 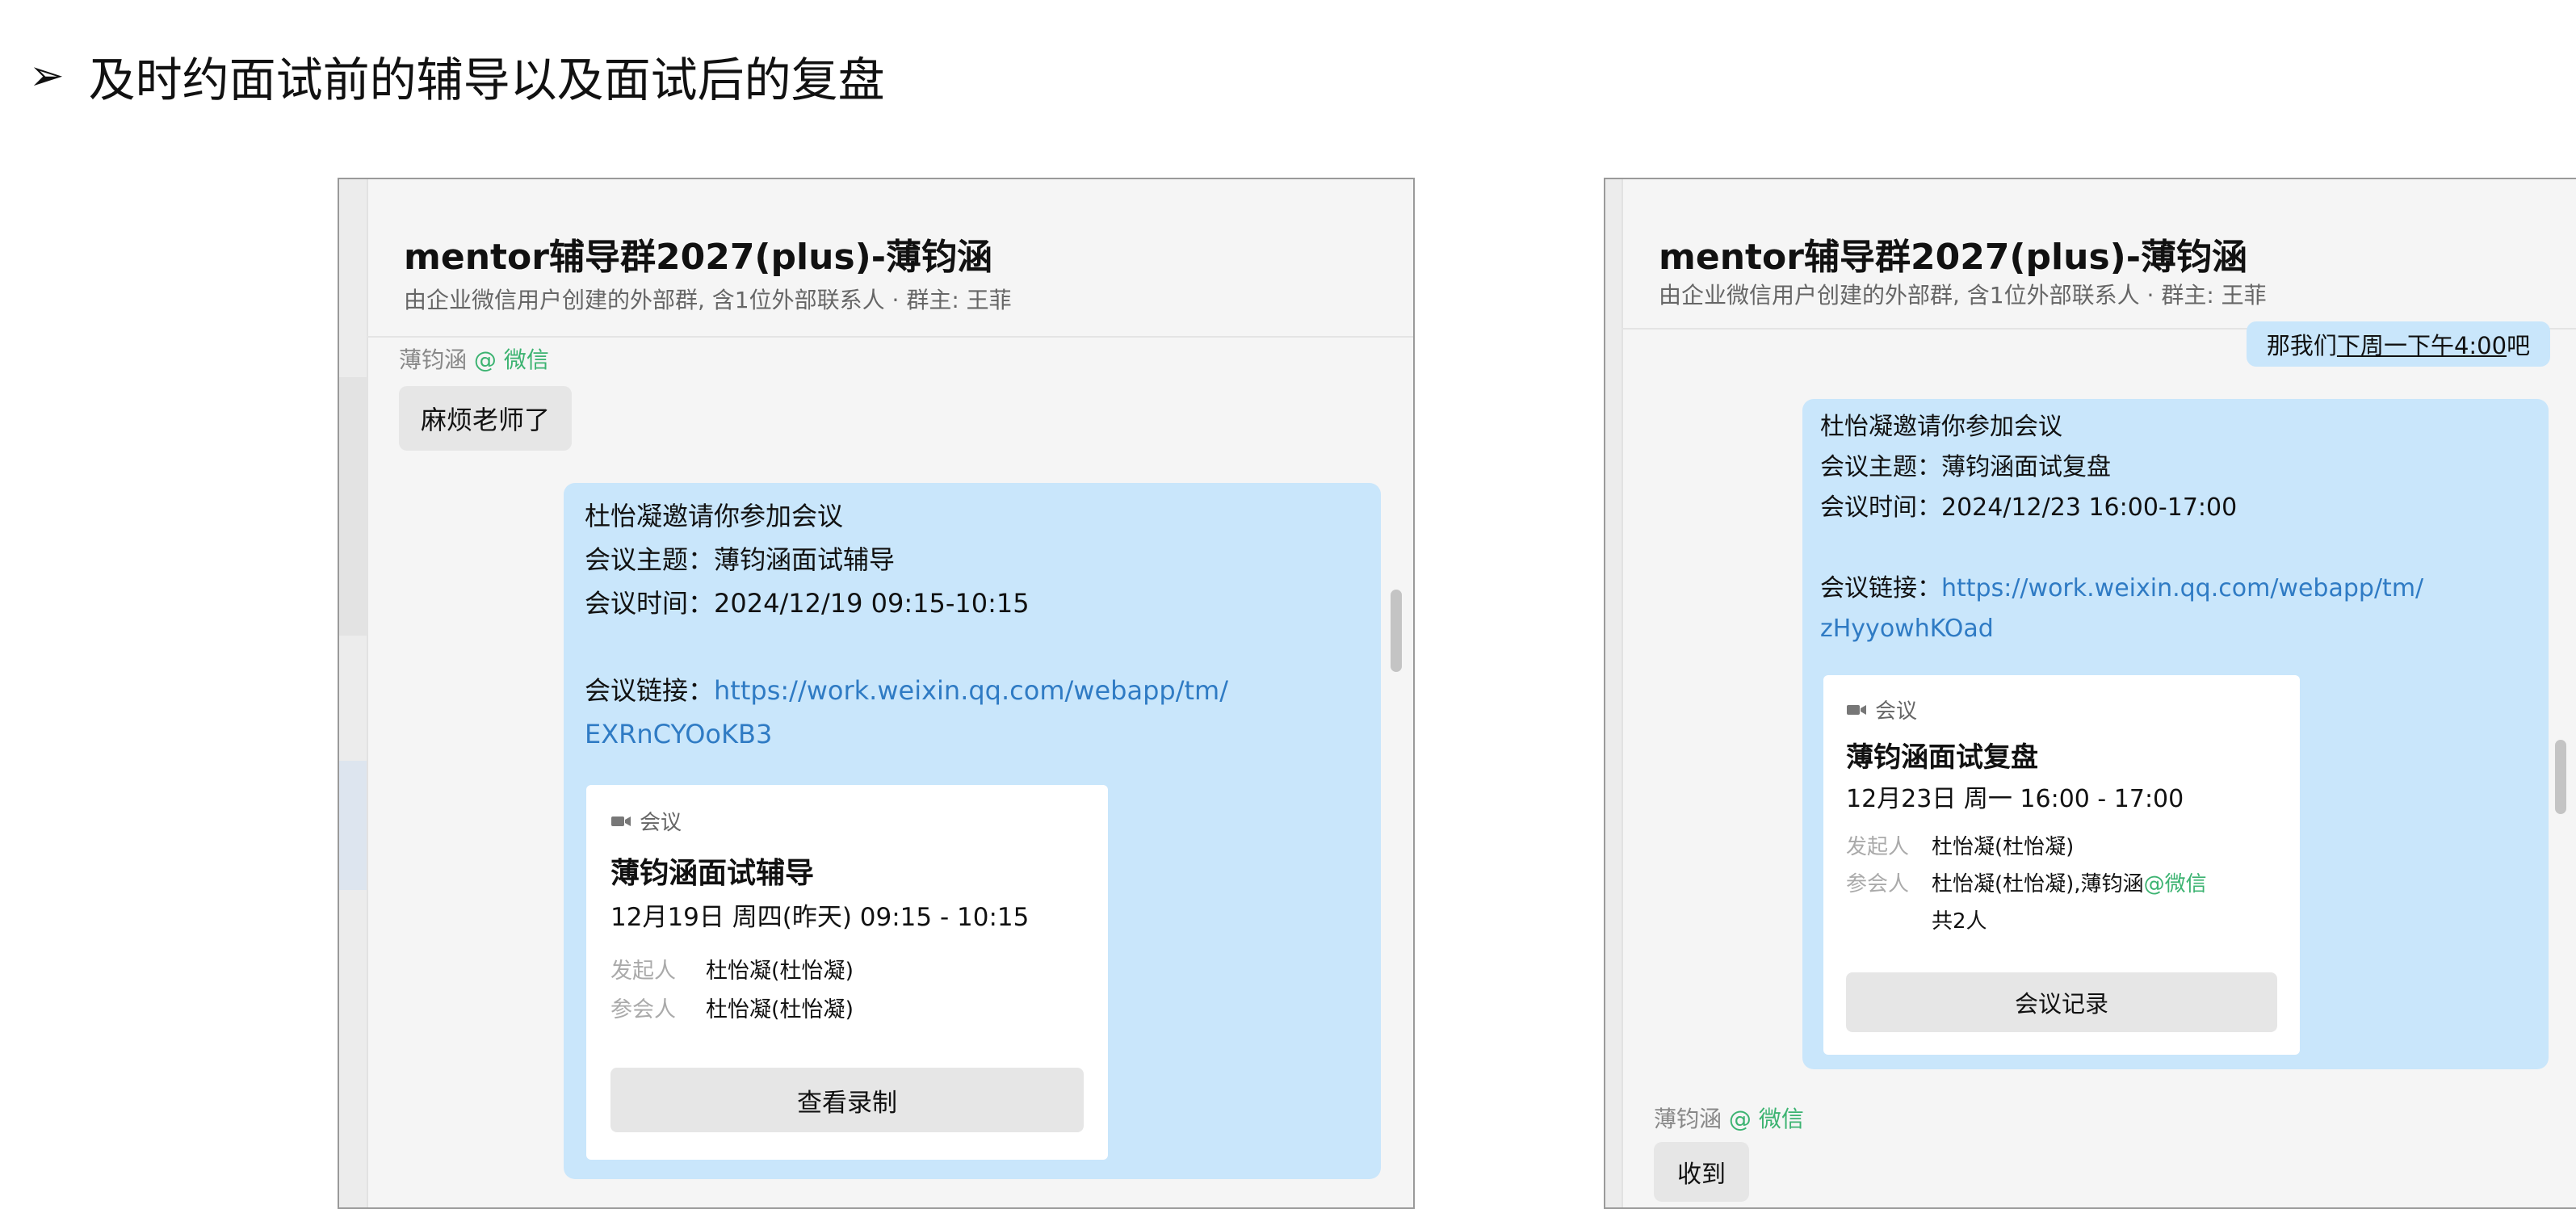 What do you see at coordinates (353, 507) in the screenshot?
I see `conversation-item` at bounding box center [353, 507].